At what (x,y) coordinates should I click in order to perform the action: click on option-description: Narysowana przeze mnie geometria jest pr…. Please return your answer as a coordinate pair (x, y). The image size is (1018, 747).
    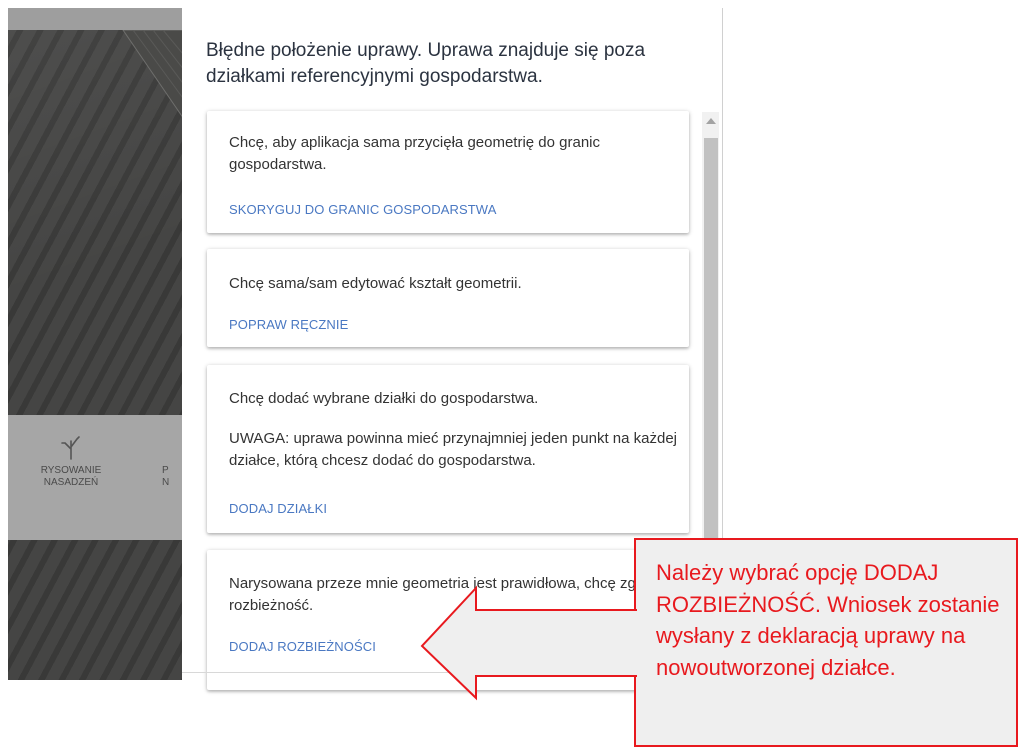
    Looking at the image, I should click on (447, 594).